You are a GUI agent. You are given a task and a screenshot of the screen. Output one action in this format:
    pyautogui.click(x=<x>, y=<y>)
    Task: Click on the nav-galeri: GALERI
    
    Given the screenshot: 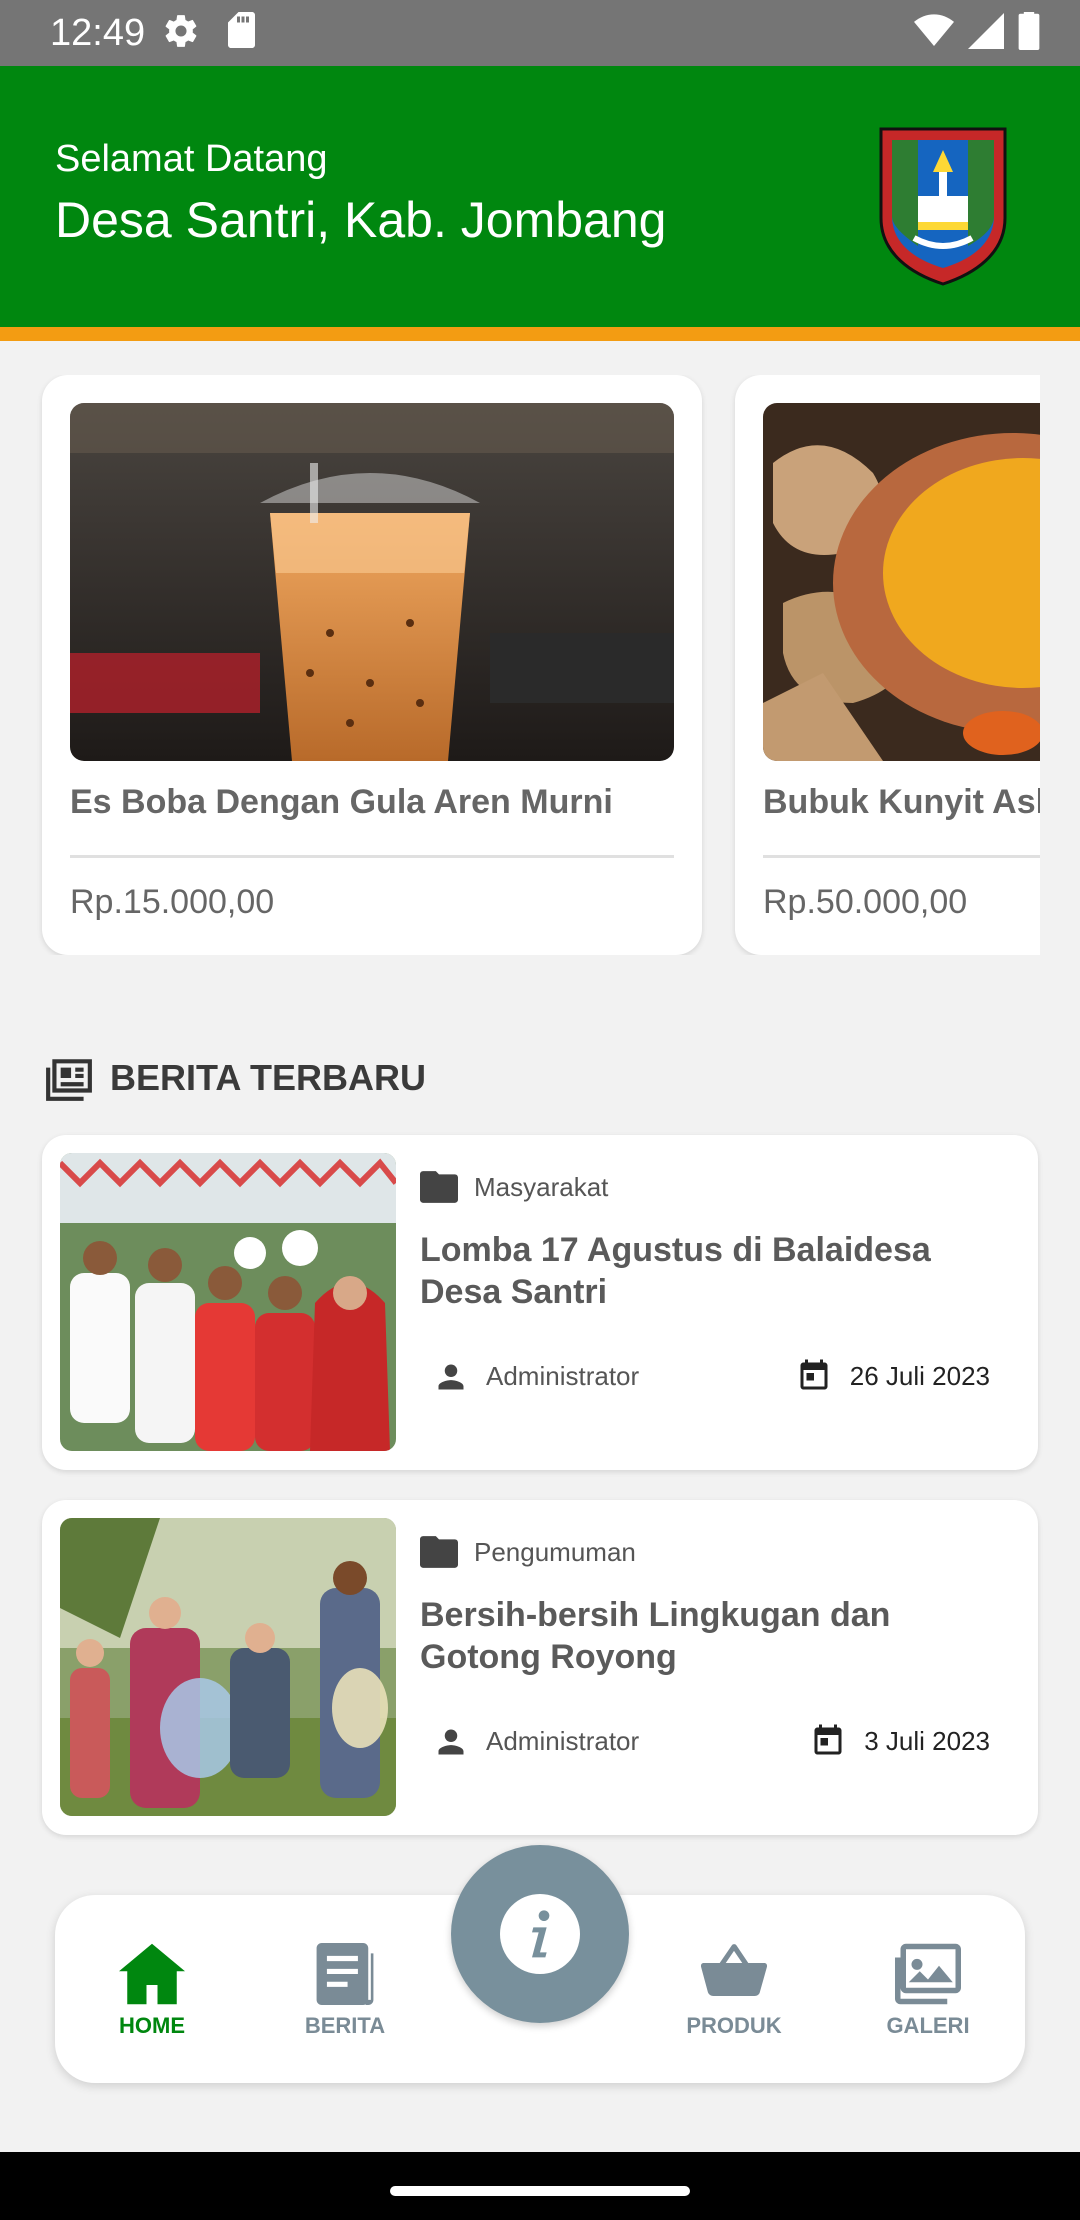 What is the action you would take?
    pyautogui.click(x=928, y=1989)
    